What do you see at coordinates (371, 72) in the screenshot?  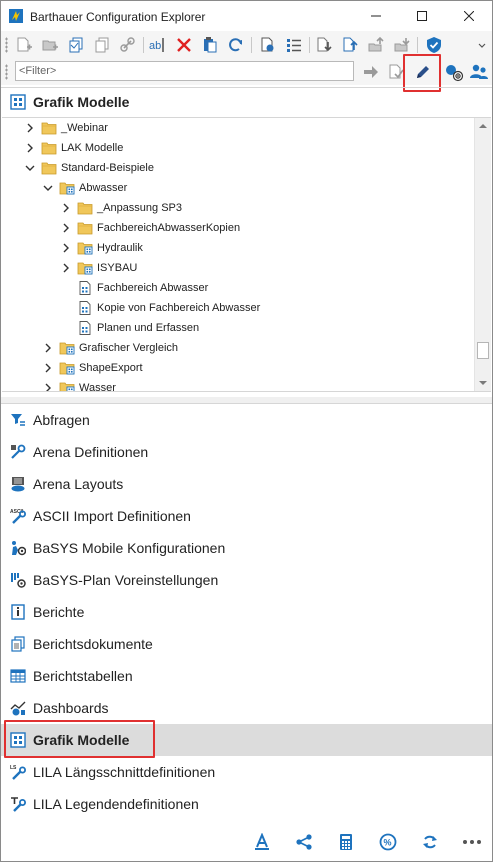 I see `apply-filter-button` at bounding box center [371, 72].